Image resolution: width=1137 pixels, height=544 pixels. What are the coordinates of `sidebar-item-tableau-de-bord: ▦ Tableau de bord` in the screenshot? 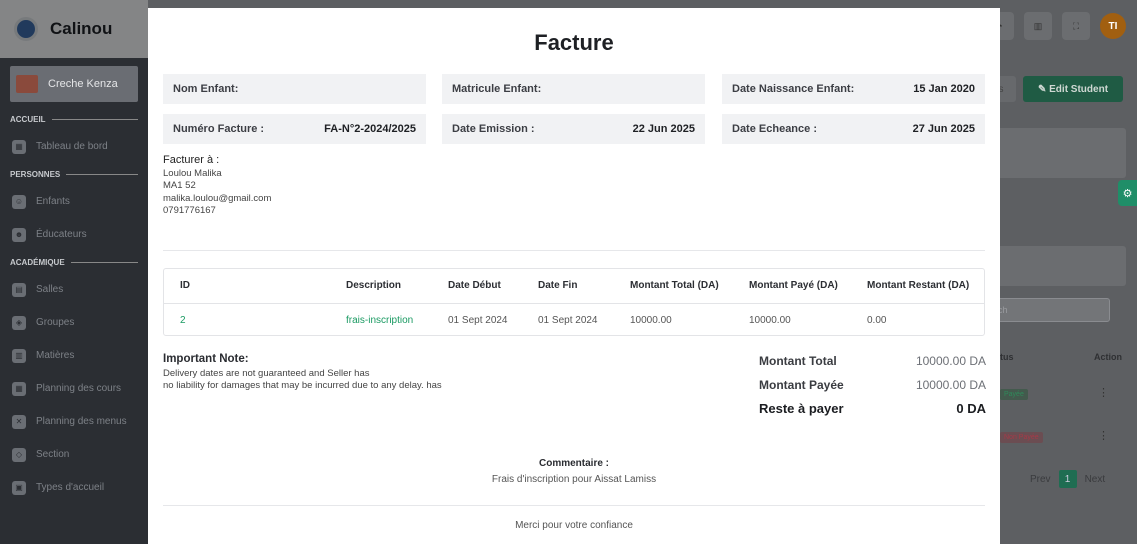 It's located at (74, 146).